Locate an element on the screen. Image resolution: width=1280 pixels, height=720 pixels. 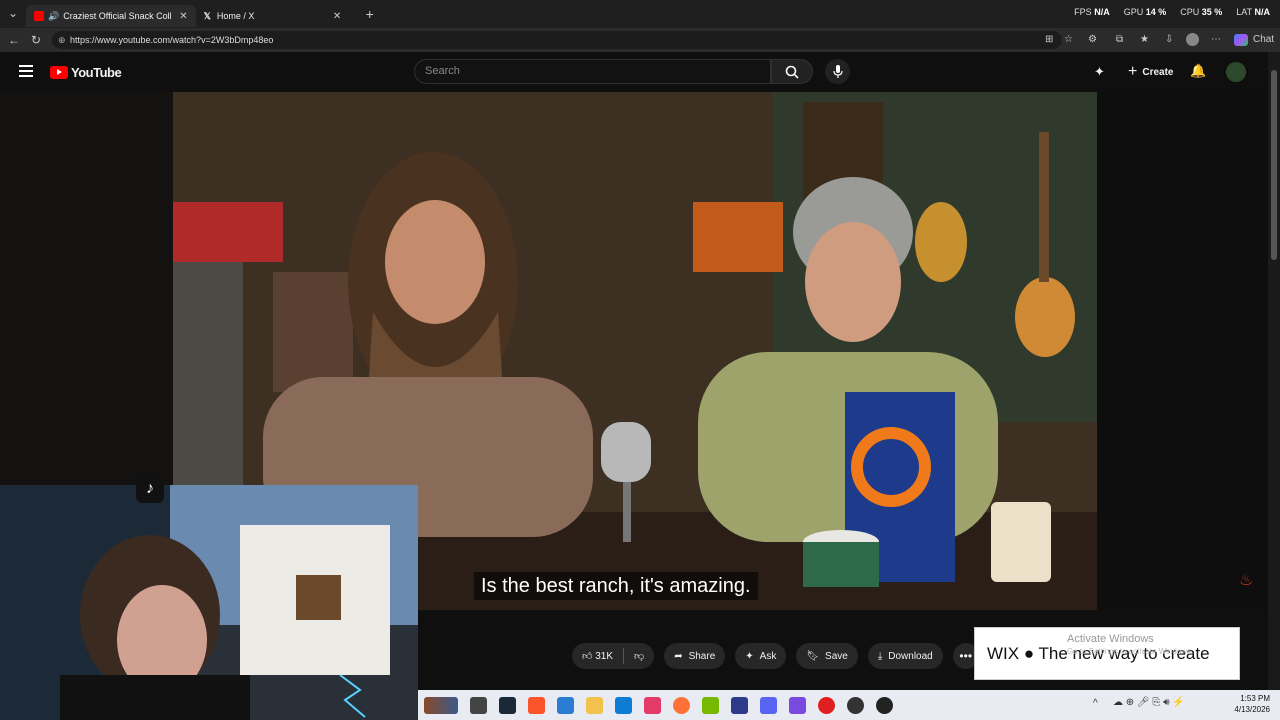
activate-windows-watermark: Activate Windows is located at coordinates (1110, 639).